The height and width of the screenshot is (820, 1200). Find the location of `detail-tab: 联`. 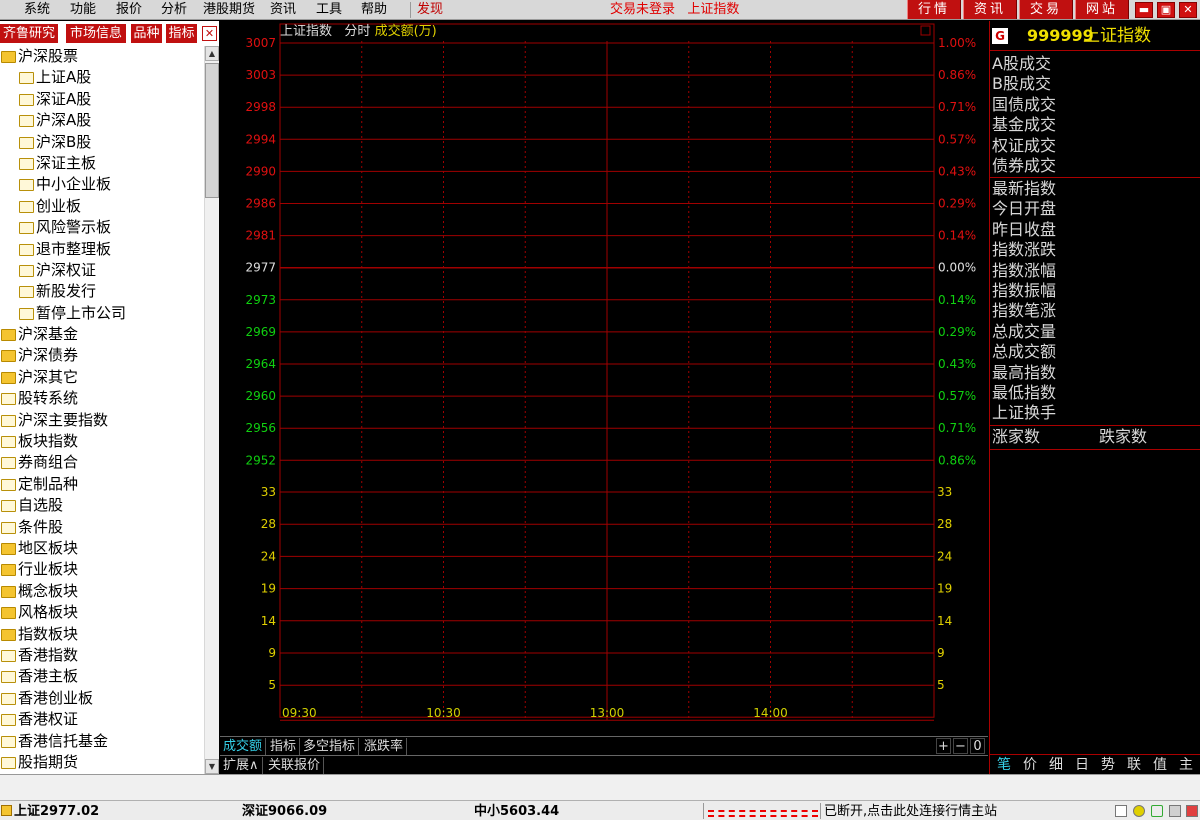

detail-tab: 联 is located at coordinates (1134, 765).